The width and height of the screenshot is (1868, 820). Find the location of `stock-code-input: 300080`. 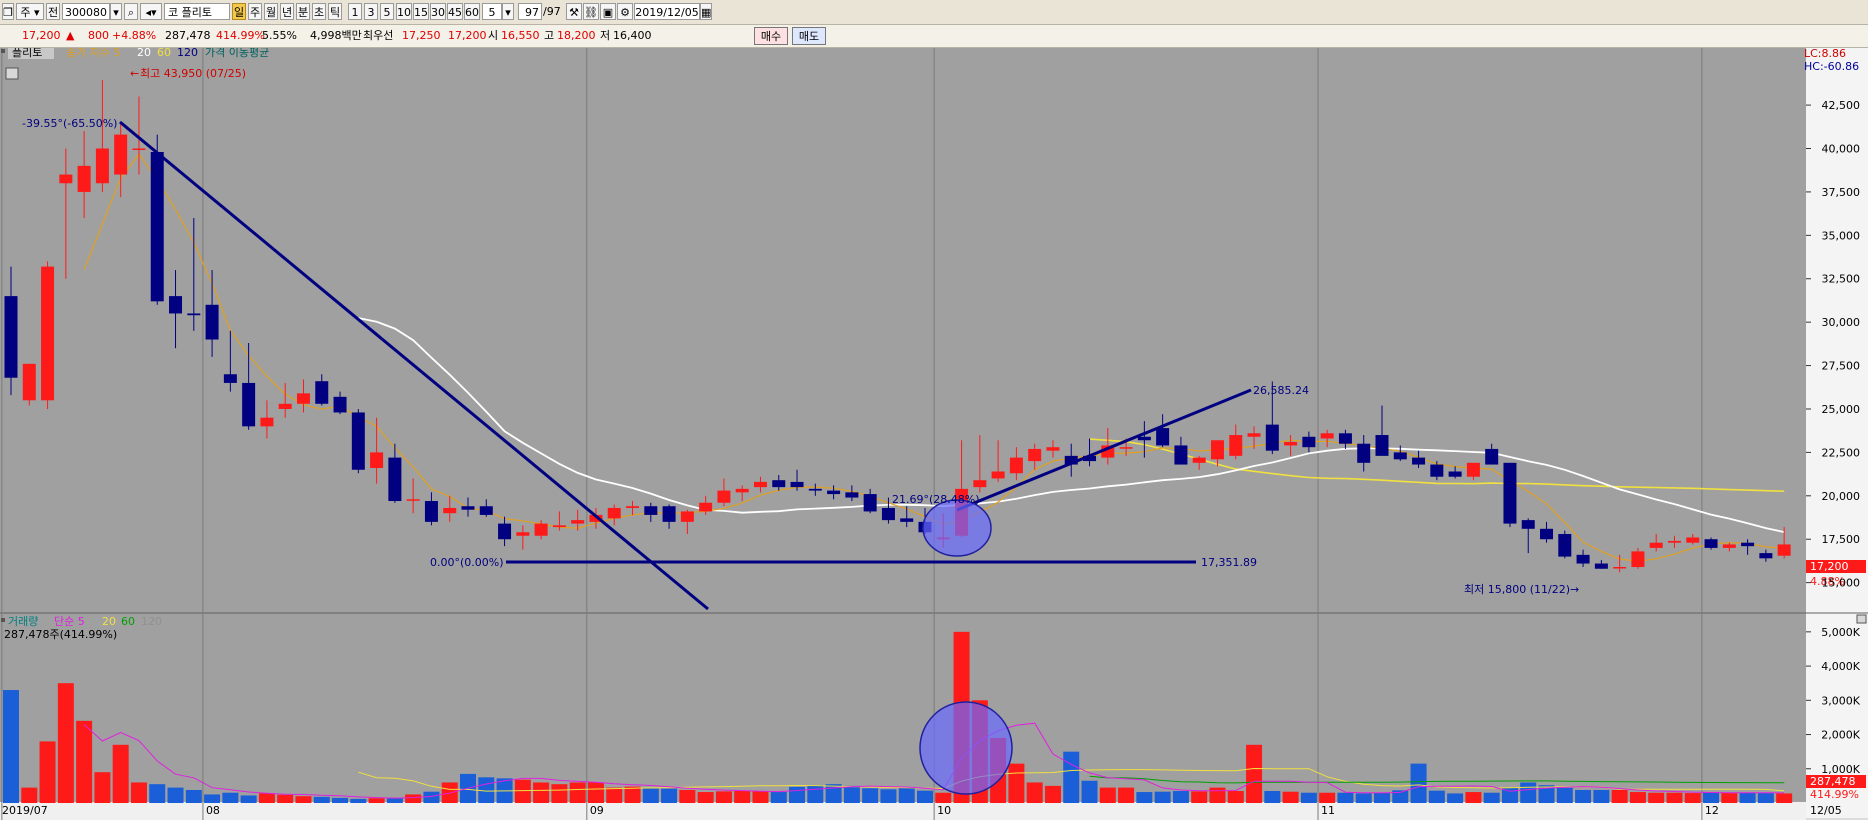

stock-code-input: 300080 is located at coordinates (86, 11).